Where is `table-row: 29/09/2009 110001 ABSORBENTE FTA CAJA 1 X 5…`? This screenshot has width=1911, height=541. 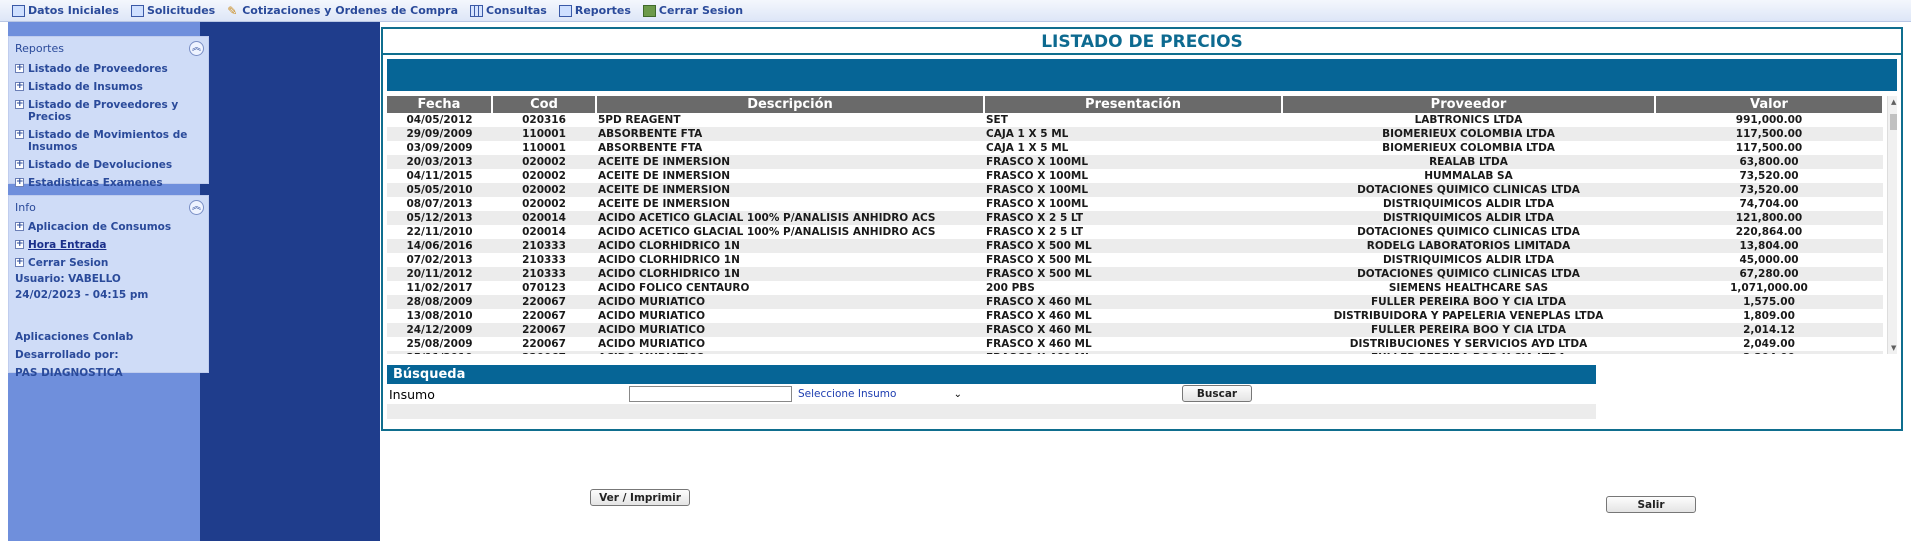 table-row: 29/09/2009 110001 ABSORBENTE FTA CAJA 1 X 5… is located at coordinates (1135, 134).